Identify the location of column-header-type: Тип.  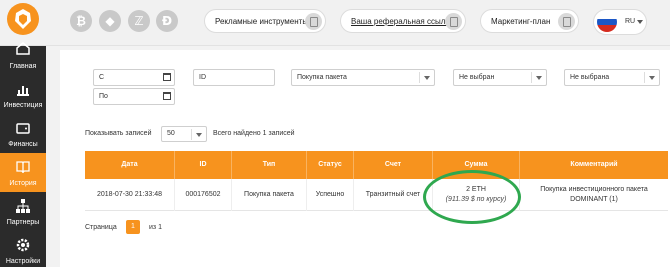
(269, 165).